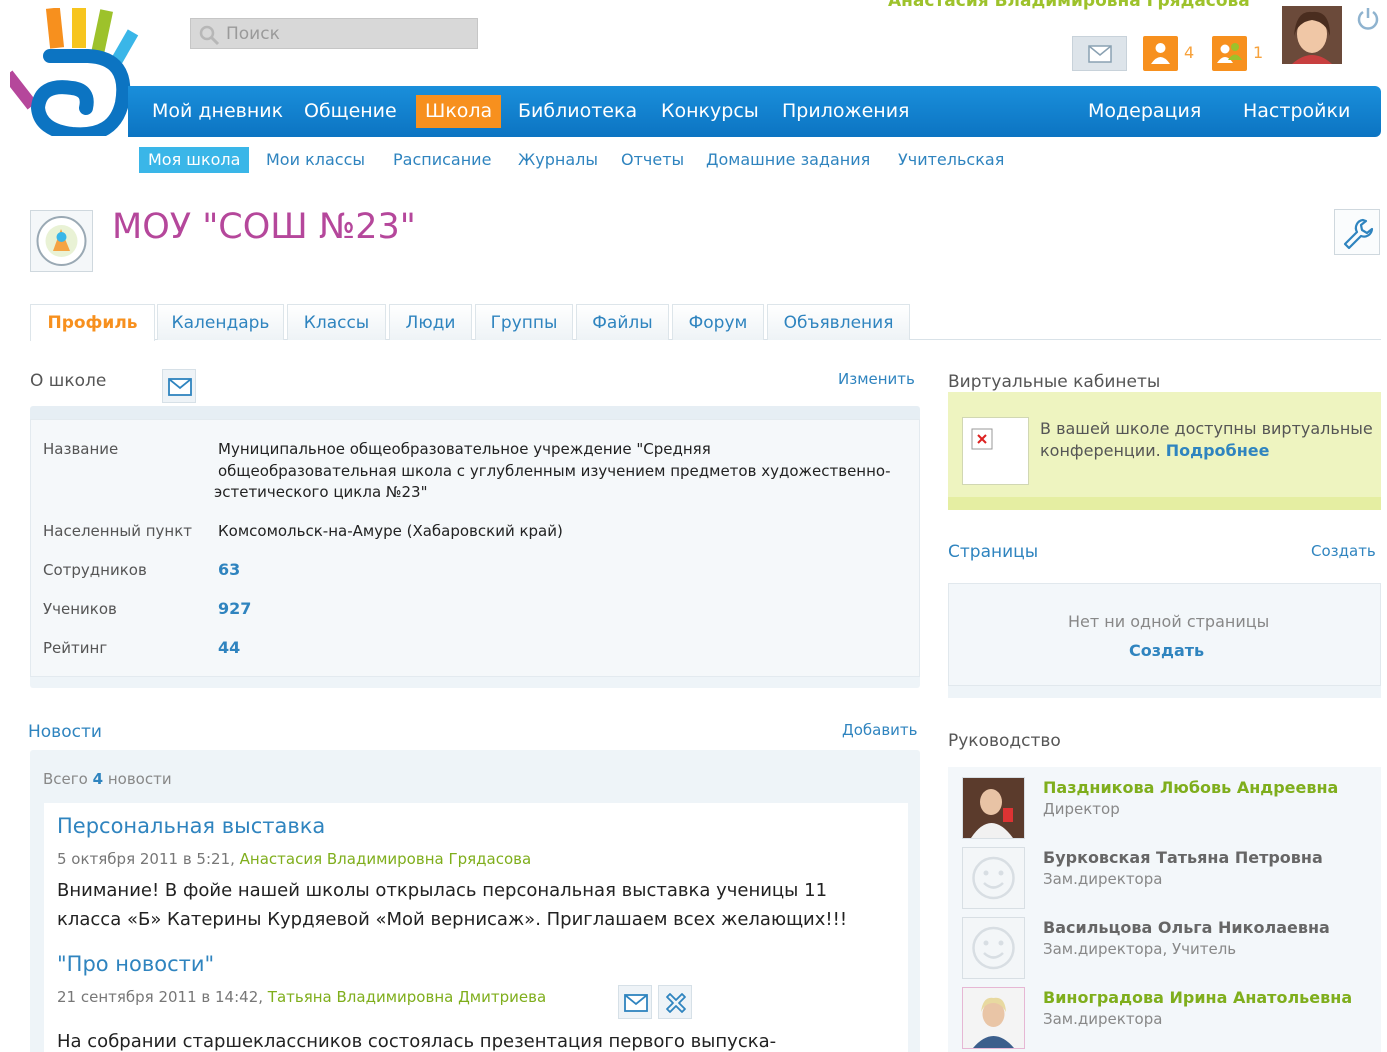 This screenshot has height=1052, width=1387. Describe the element at coordinates (1312, 35) in the screenshot. I see `user-avatar` at that location.